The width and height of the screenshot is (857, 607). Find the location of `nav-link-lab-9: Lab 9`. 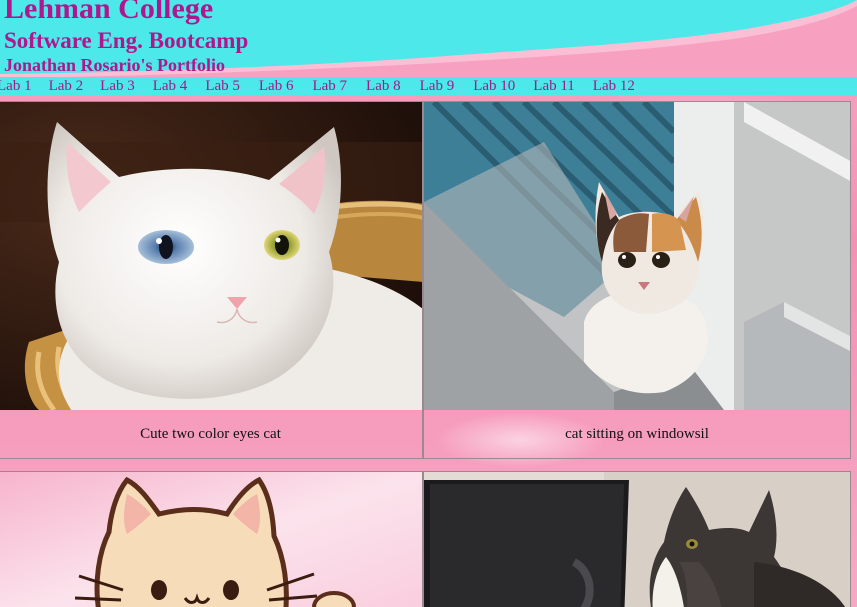

nav-link-lab-9: Lab 9 is located at coordinates (437, 86).